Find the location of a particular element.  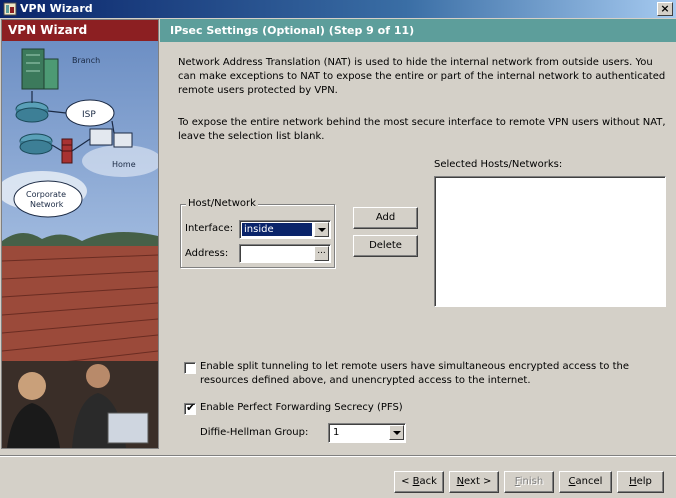

finish-button: Finish is located at coordinates (529, 482).